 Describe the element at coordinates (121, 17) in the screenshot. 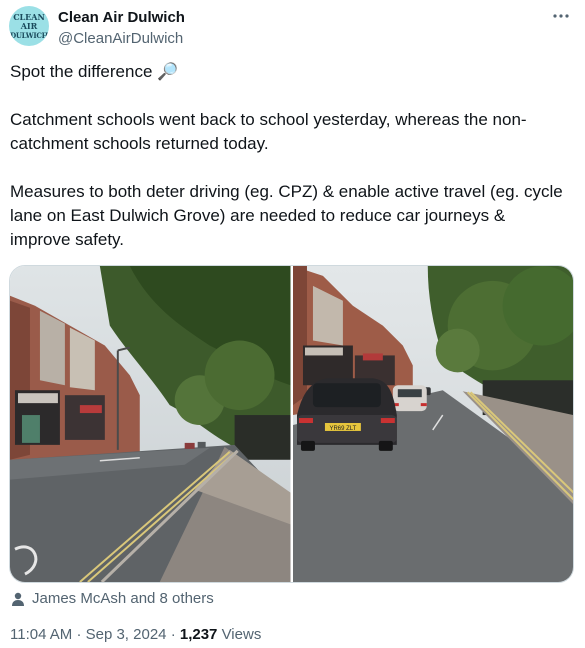

I see `author-display-name: Clean Air Dulwich` at that location.